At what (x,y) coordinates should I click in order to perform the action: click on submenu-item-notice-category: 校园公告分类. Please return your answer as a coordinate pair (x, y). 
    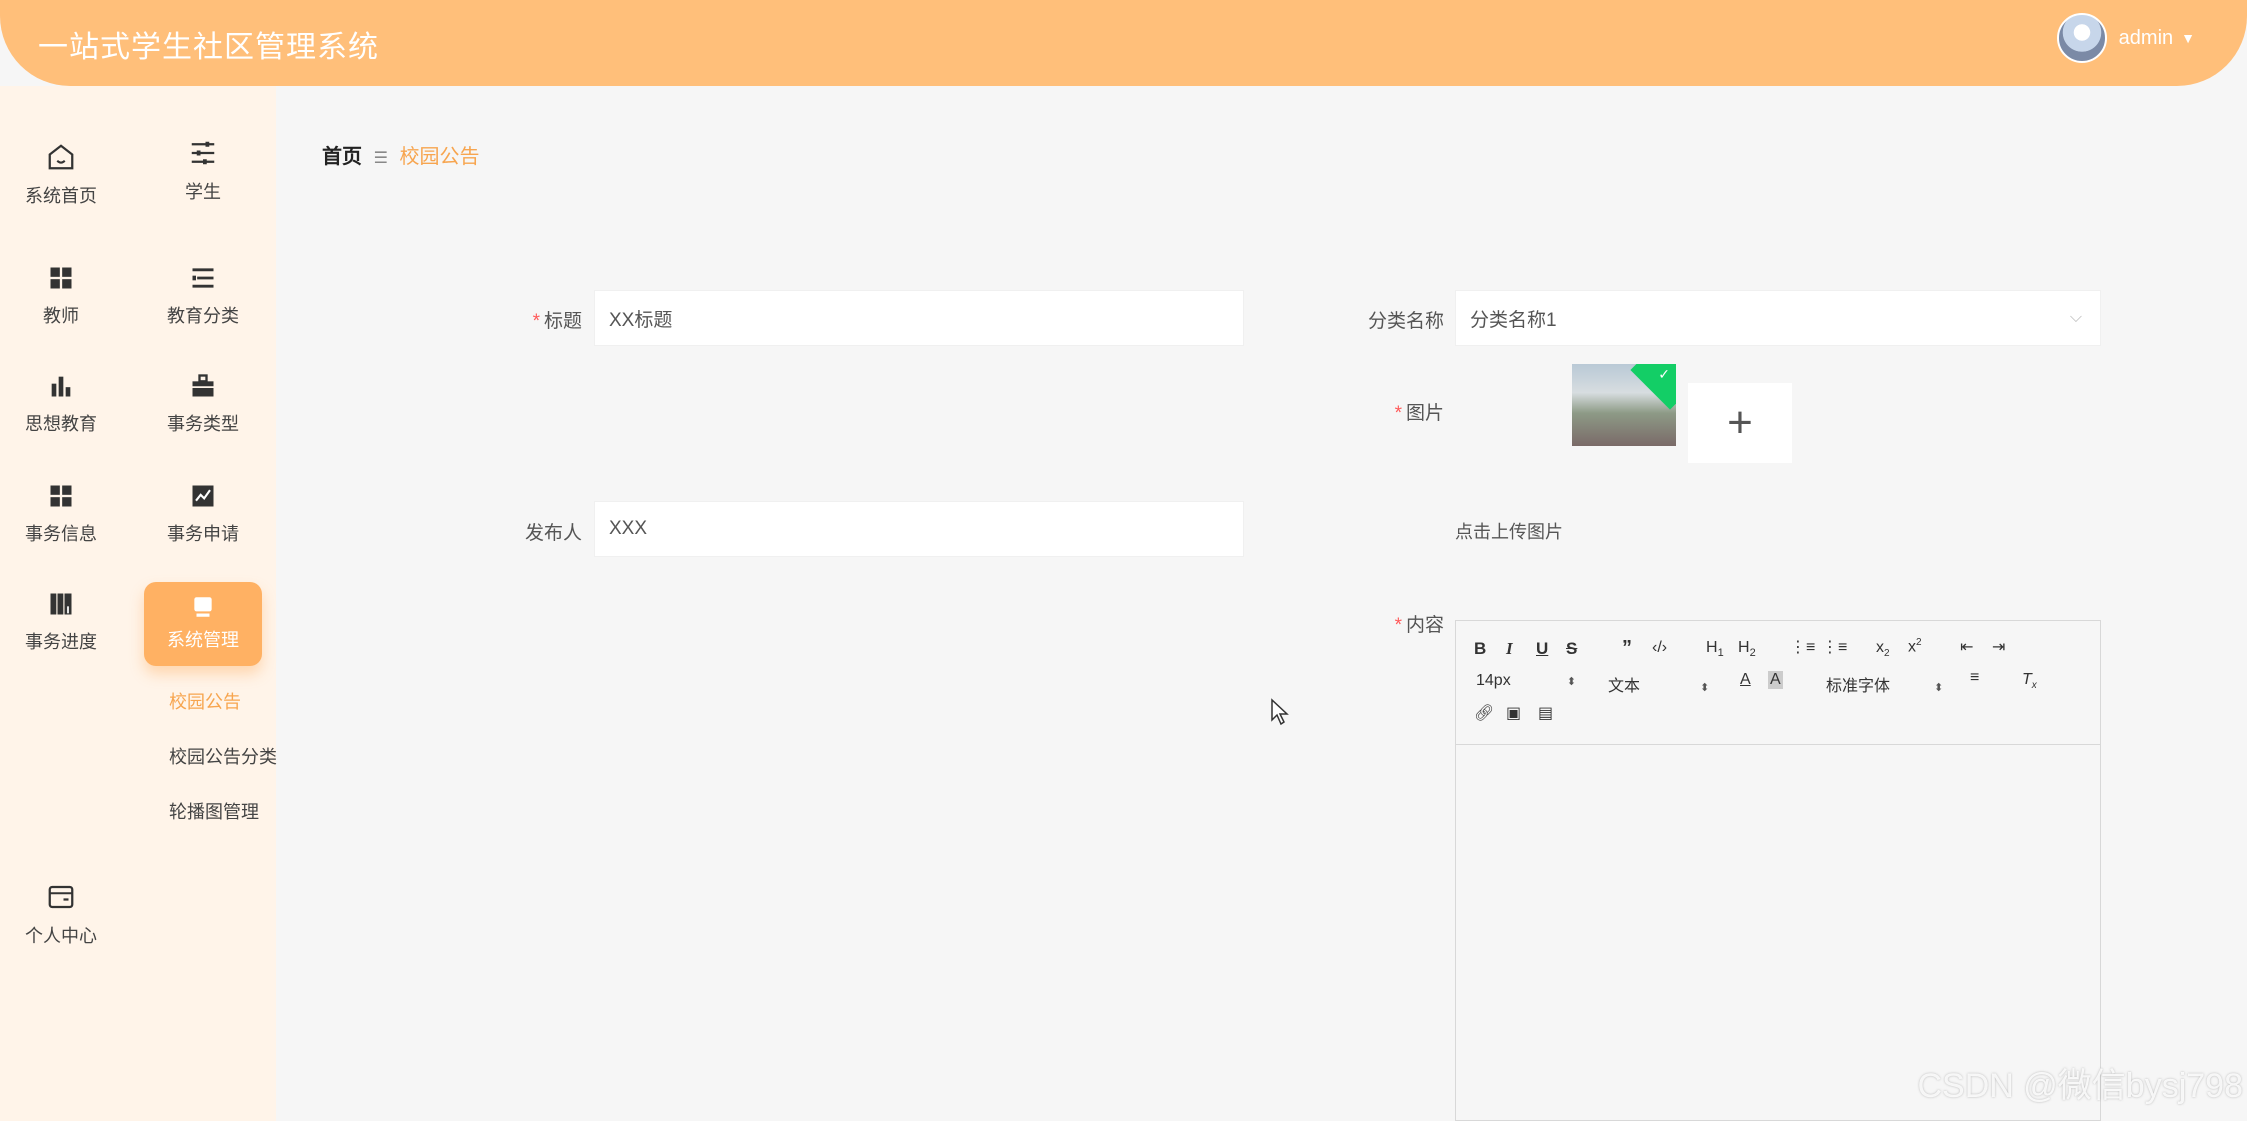
    Looking at the image, I should click on (223, 756).